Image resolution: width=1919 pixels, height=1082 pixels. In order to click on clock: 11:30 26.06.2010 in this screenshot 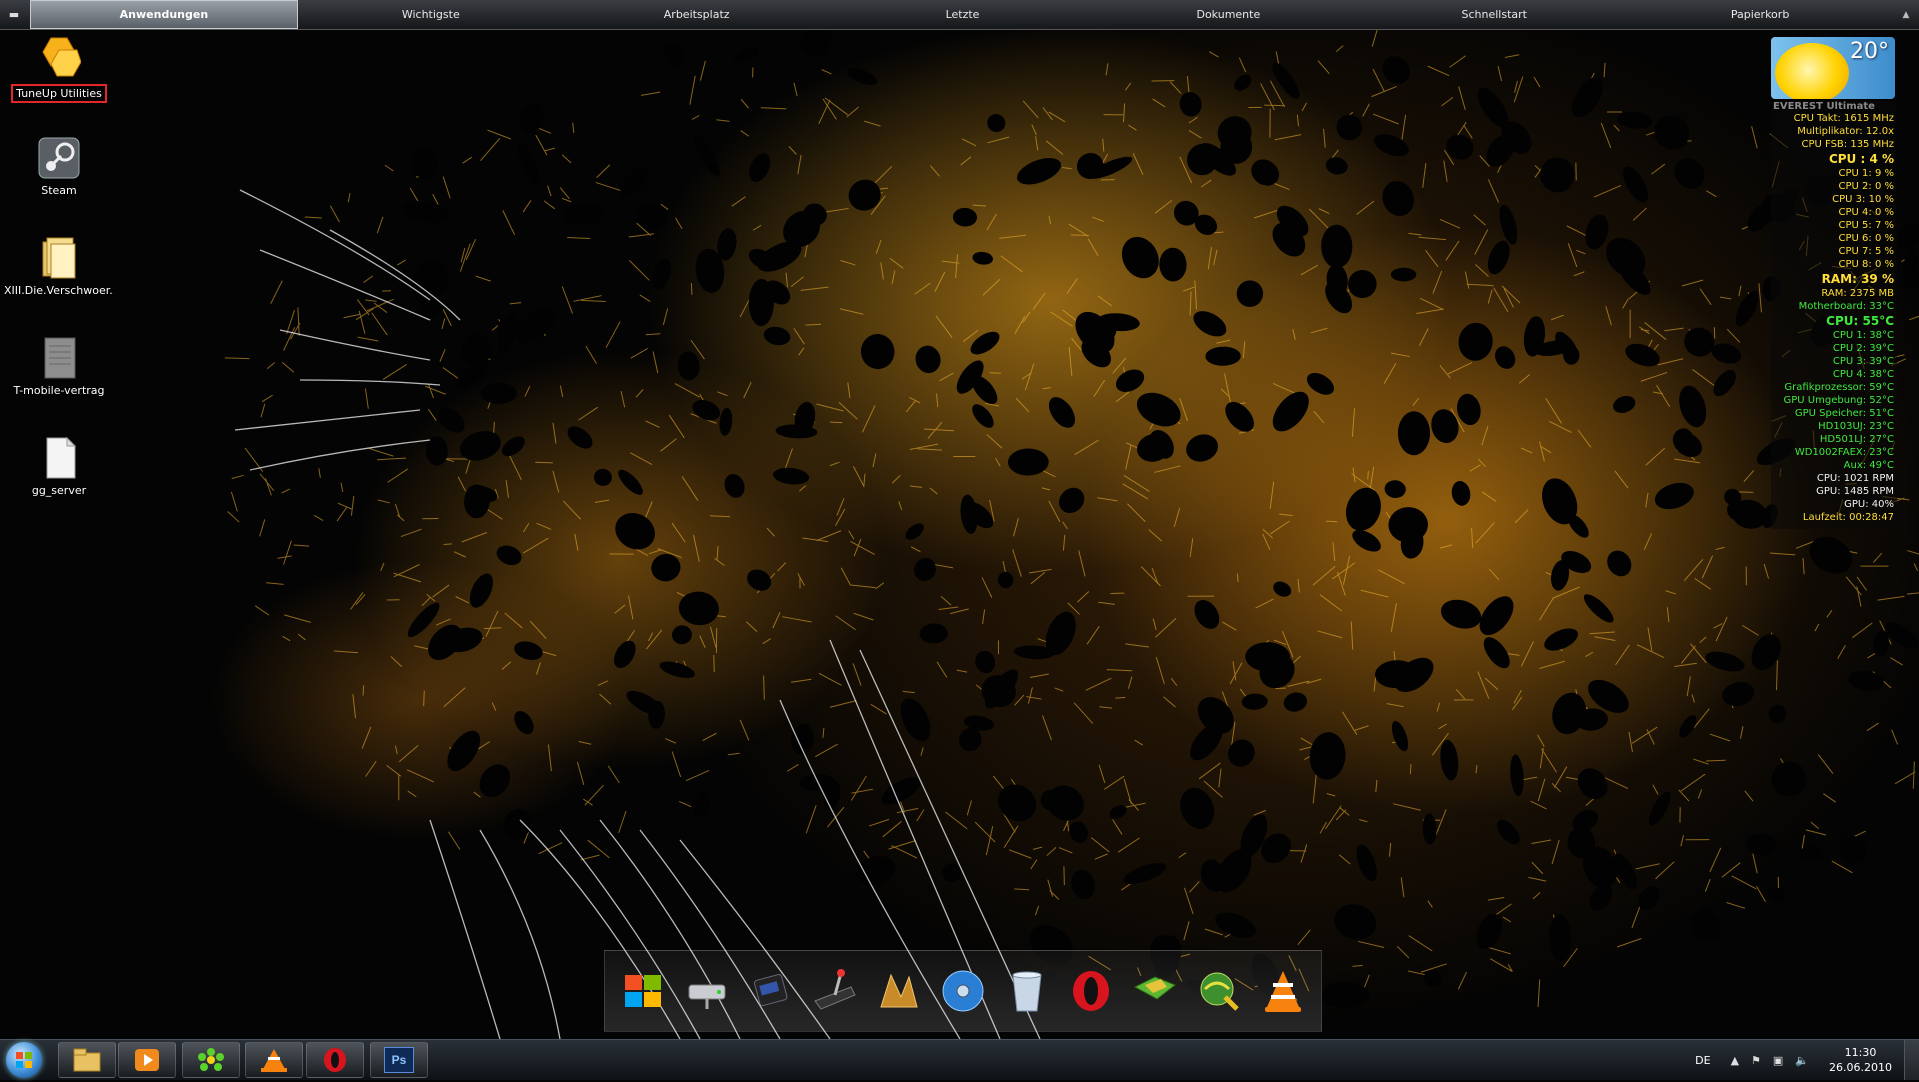, I will do `click(1860, 1060)`.